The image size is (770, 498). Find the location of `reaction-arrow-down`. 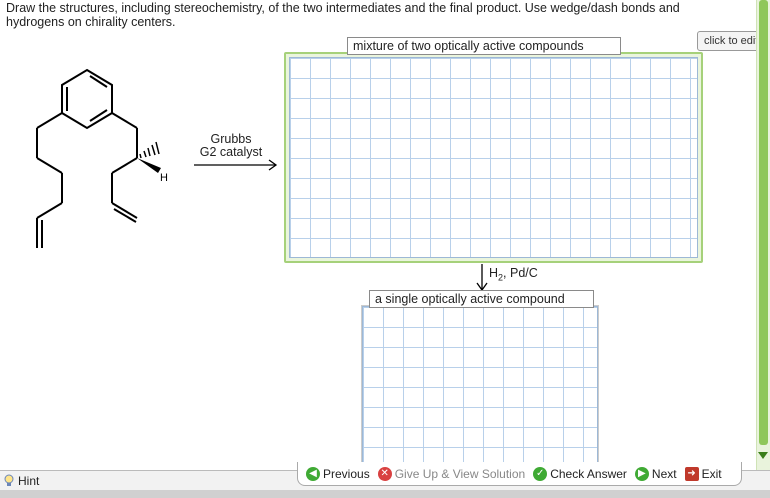

reaction-arrow-down is located at coordinates (482, 278).